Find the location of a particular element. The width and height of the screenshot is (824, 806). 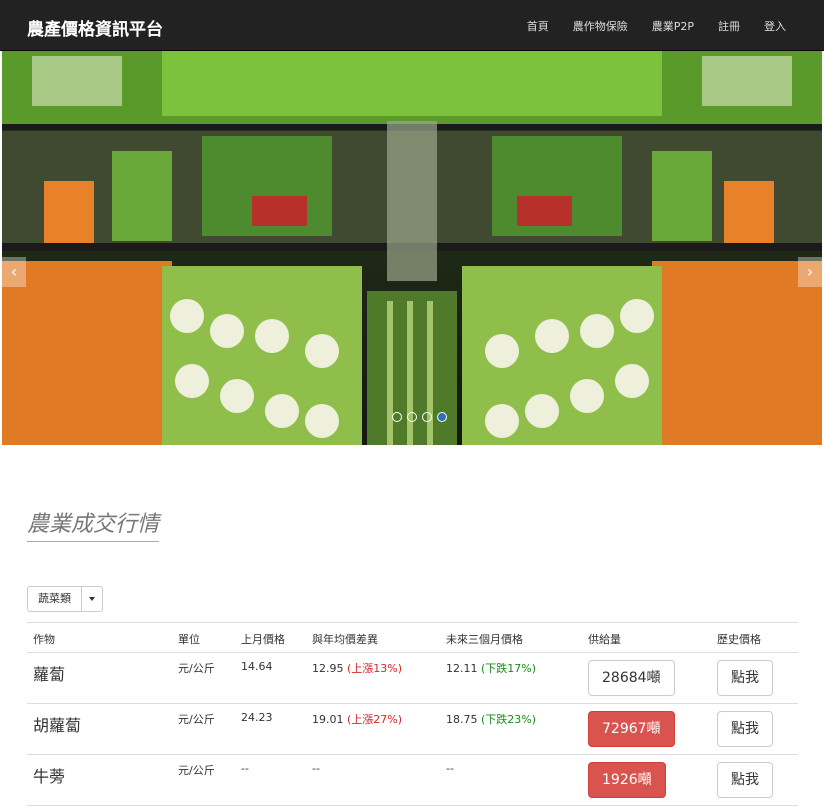

carousel-prev-button: ‹ is located at coordinates (14, 272).